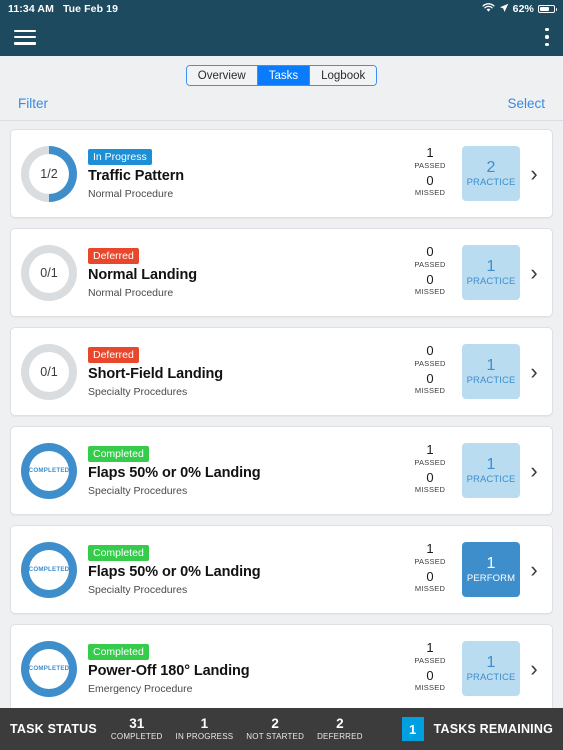  What do you see at coordinates (519, 9) in the screenshot?
I see `status-bar-indicators: 62%` at bounding box center [519, 9].